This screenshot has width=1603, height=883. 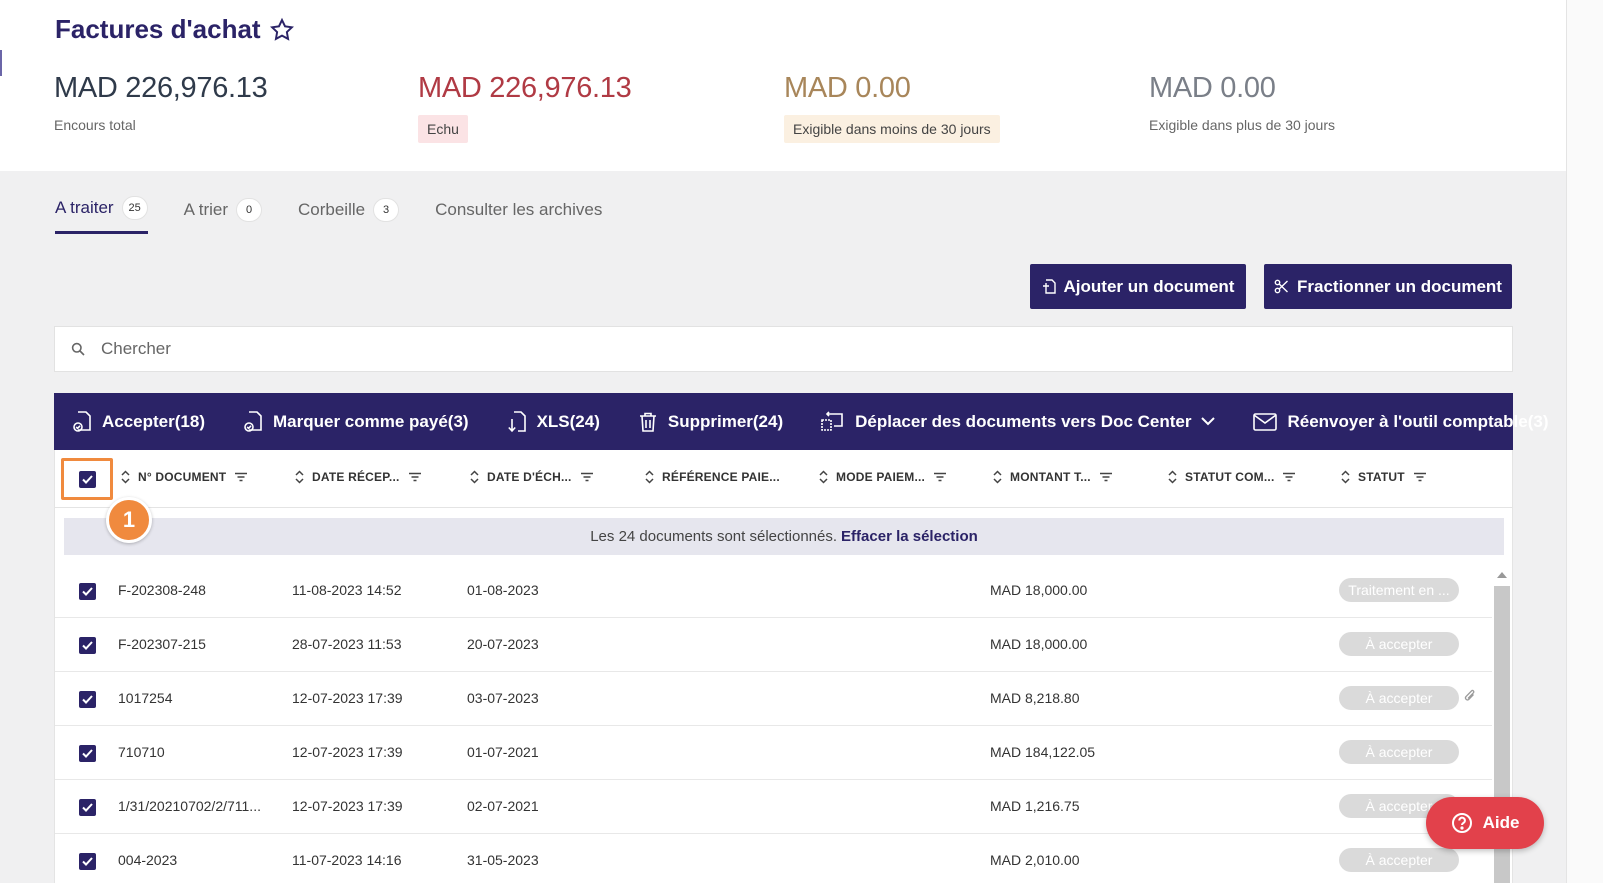 I want to click on page-title: Factures d'achat, so click(x=158, y=29).